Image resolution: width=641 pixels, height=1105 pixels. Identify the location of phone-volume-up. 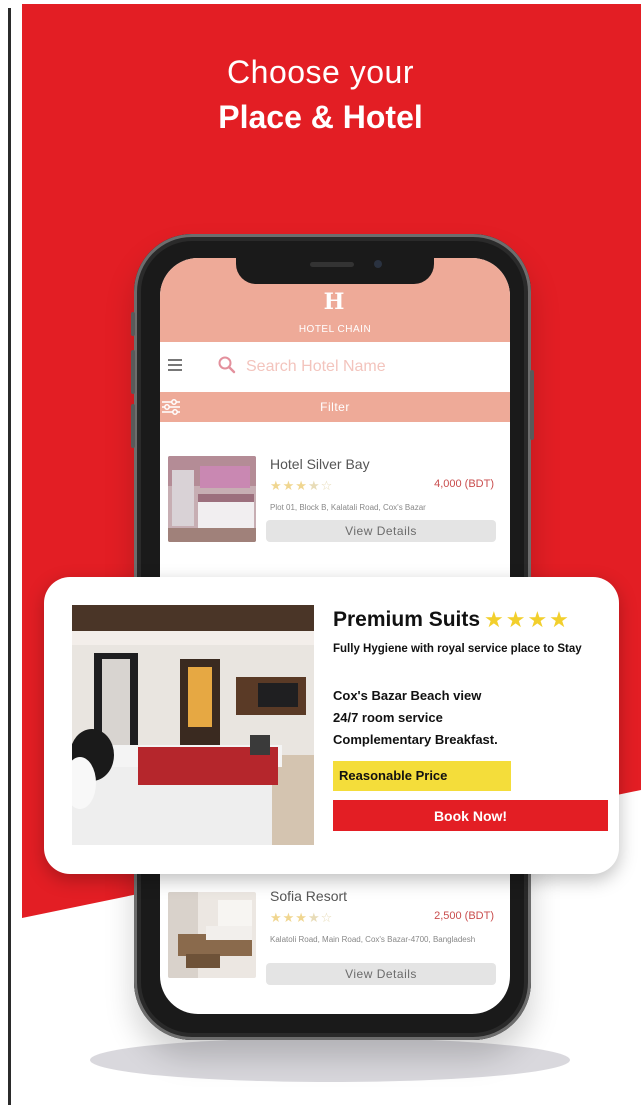
(133, 372).